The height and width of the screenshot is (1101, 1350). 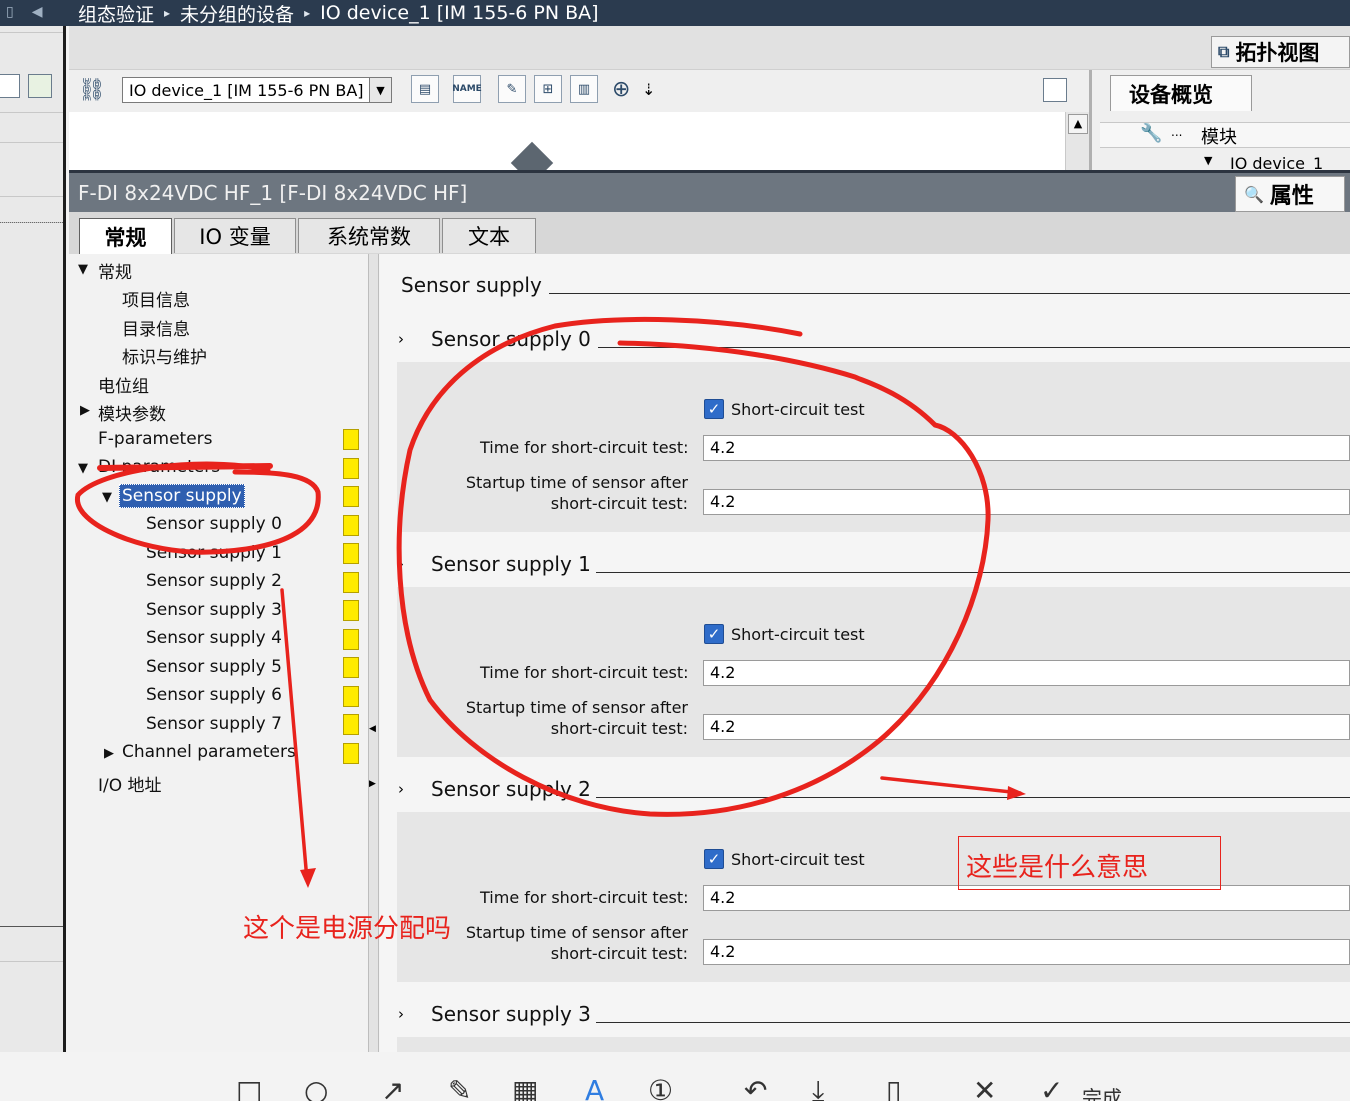 What do you see at coordinates (660, 1087) in the screenshot?
I see `number-icon: ①` at bounding box center [660, 1087].